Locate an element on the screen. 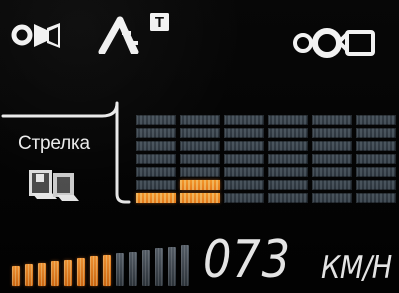 This screenshot has height=293, width=399. mode-panel: Стрелка is located at coordinates (66, 154).